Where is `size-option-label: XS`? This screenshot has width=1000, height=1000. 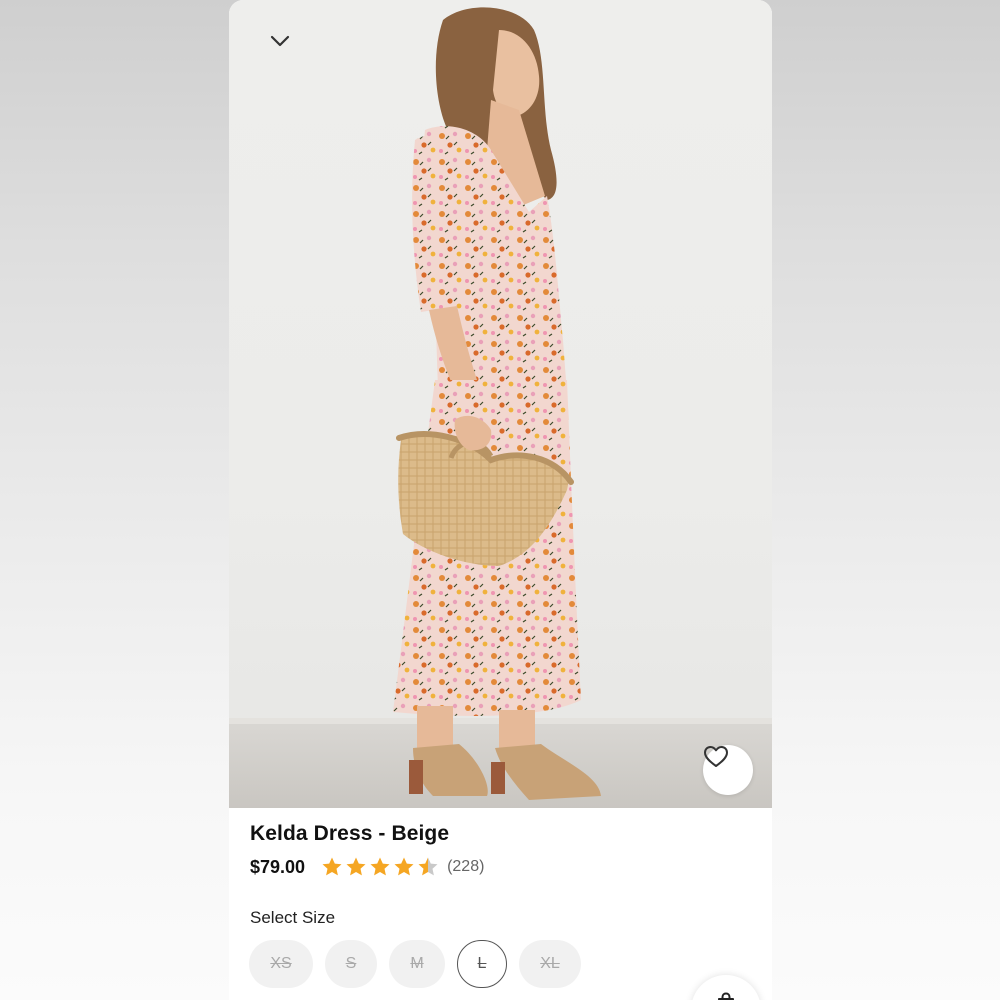
size-option-label: XS is located at coordinates (281, 963).